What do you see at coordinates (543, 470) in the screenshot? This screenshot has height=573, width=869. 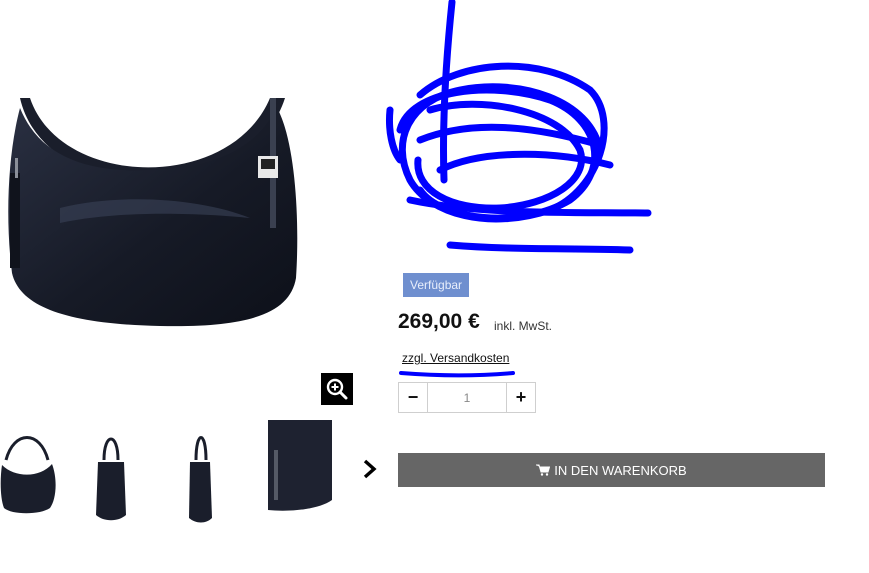 I see `cart-icon` at bounding box center [543, 470].